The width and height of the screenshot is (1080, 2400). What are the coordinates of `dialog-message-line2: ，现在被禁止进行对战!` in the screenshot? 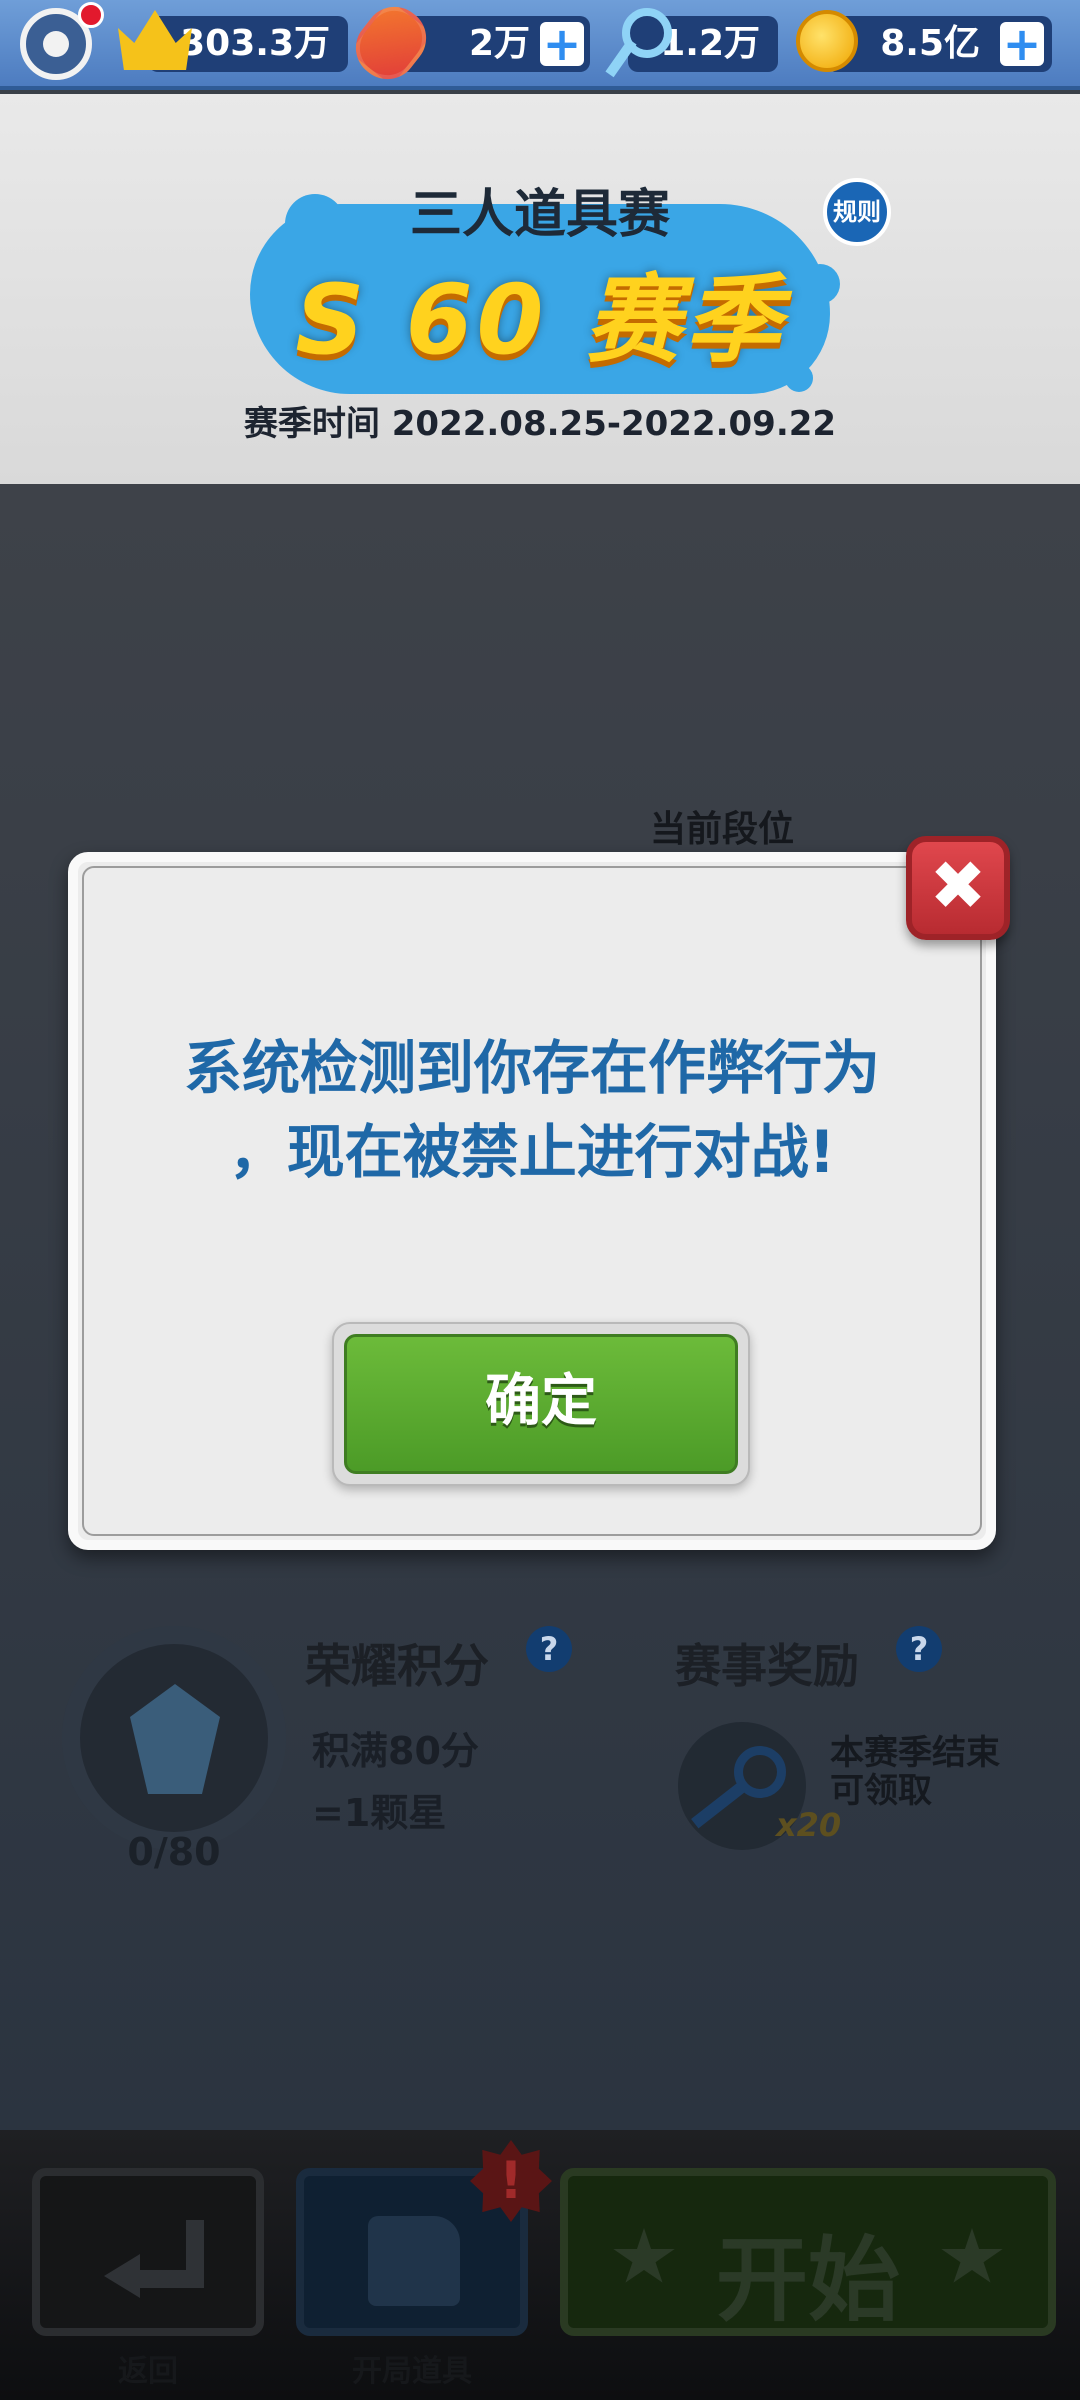 It's located at (532, 1152).